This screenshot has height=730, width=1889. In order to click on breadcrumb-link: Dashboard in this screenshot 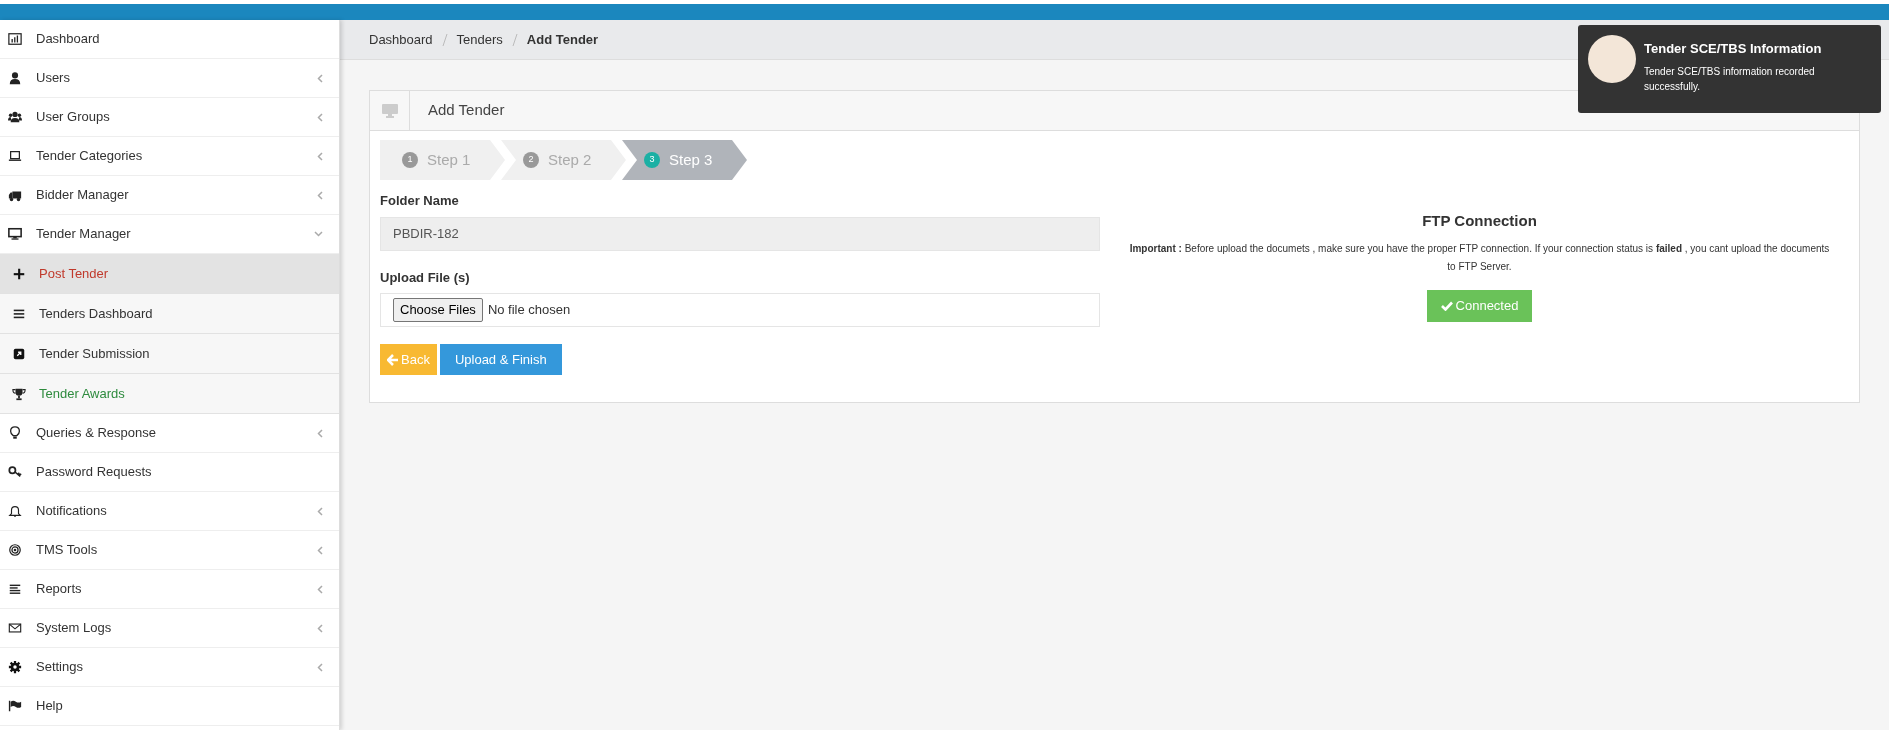, I will do `click(401, 39)`.